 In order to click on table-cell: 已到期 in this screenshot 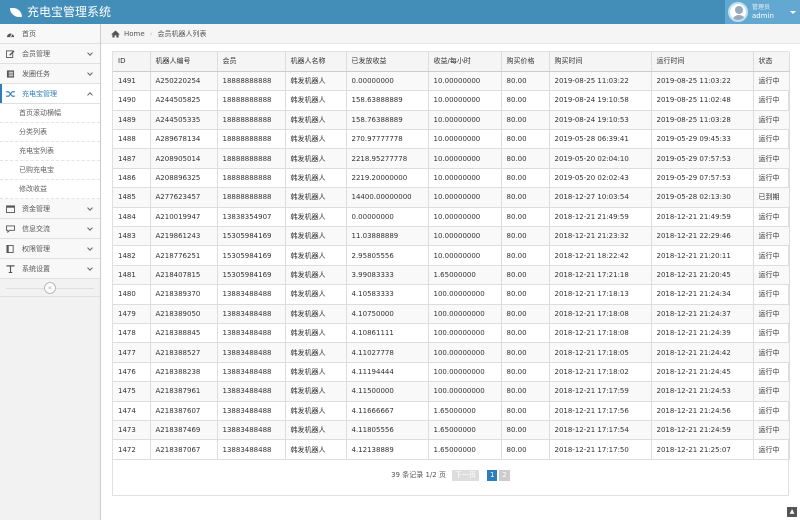, I will do `click(771, 197)`.